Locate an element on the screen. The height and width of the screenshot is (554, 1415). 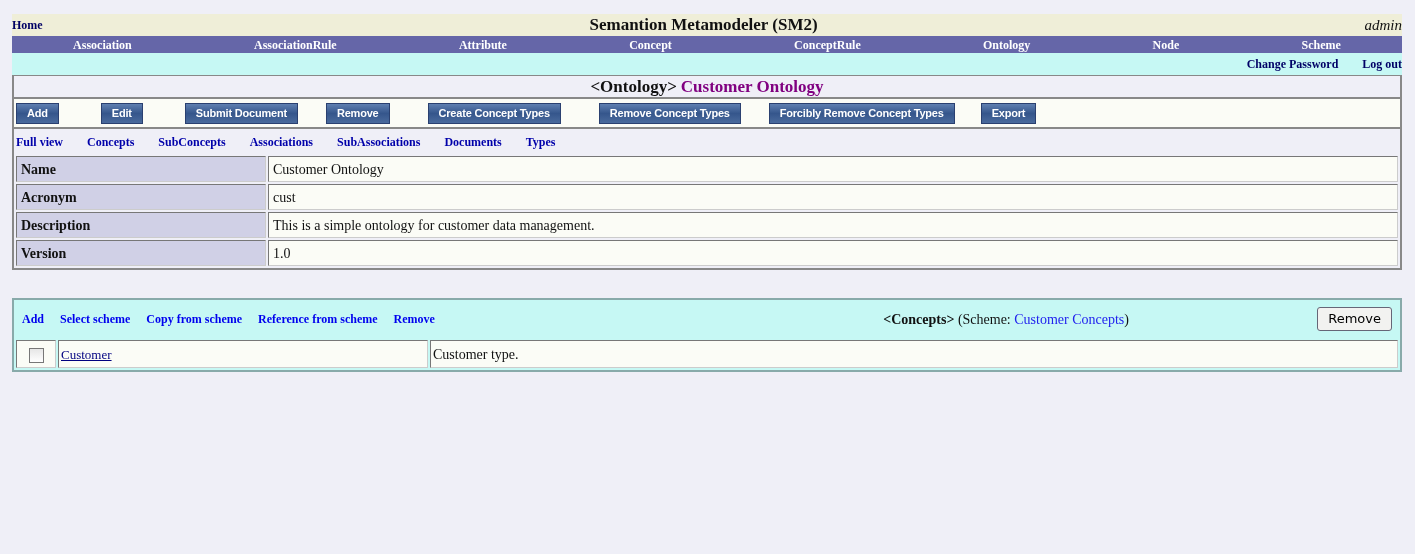
nav-link: ConceptRule is located at coordinates (827, 44).